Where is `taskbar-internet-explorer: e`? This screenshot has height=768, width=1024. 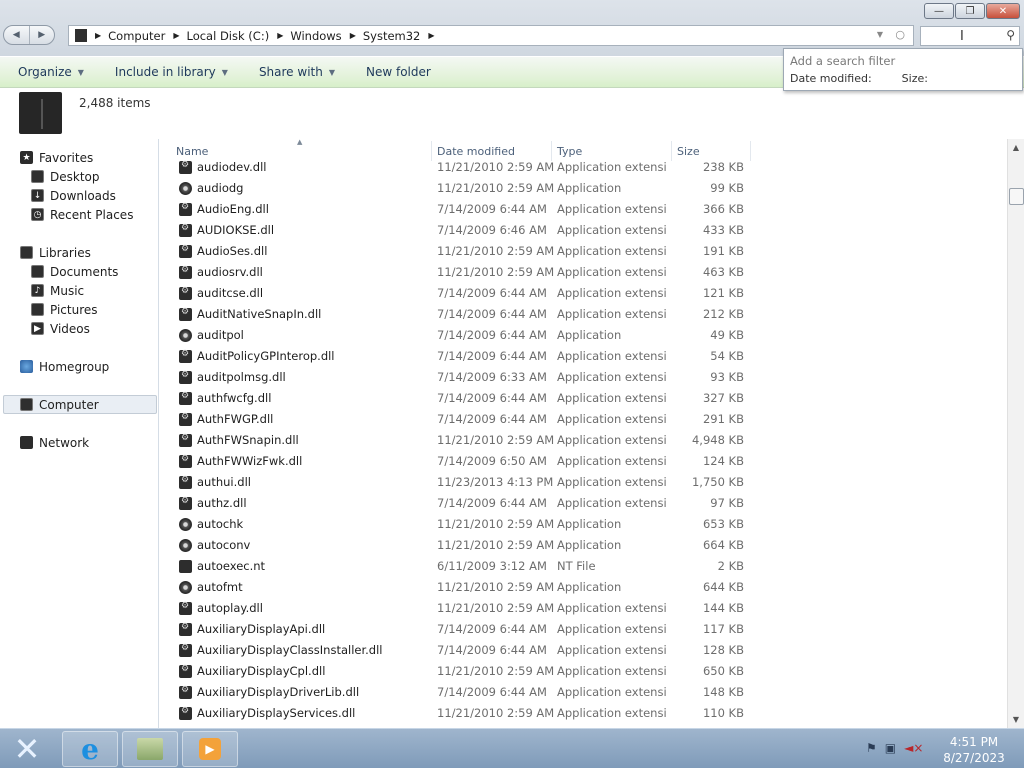
taskbar-internet-explorer: e is located at coordinates (90, 749).